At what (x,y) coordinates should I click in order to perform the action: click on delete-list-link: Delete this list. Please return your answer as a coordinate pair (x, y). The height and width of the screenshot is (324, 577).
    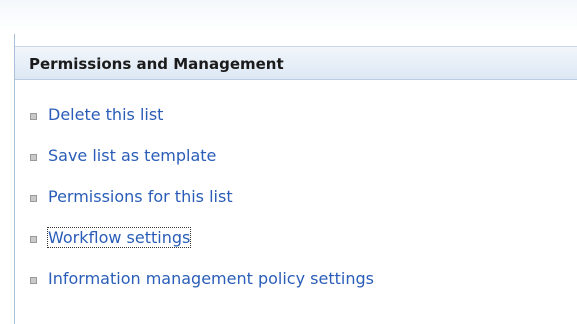
    Looking at the image, I should click on (105, 114).